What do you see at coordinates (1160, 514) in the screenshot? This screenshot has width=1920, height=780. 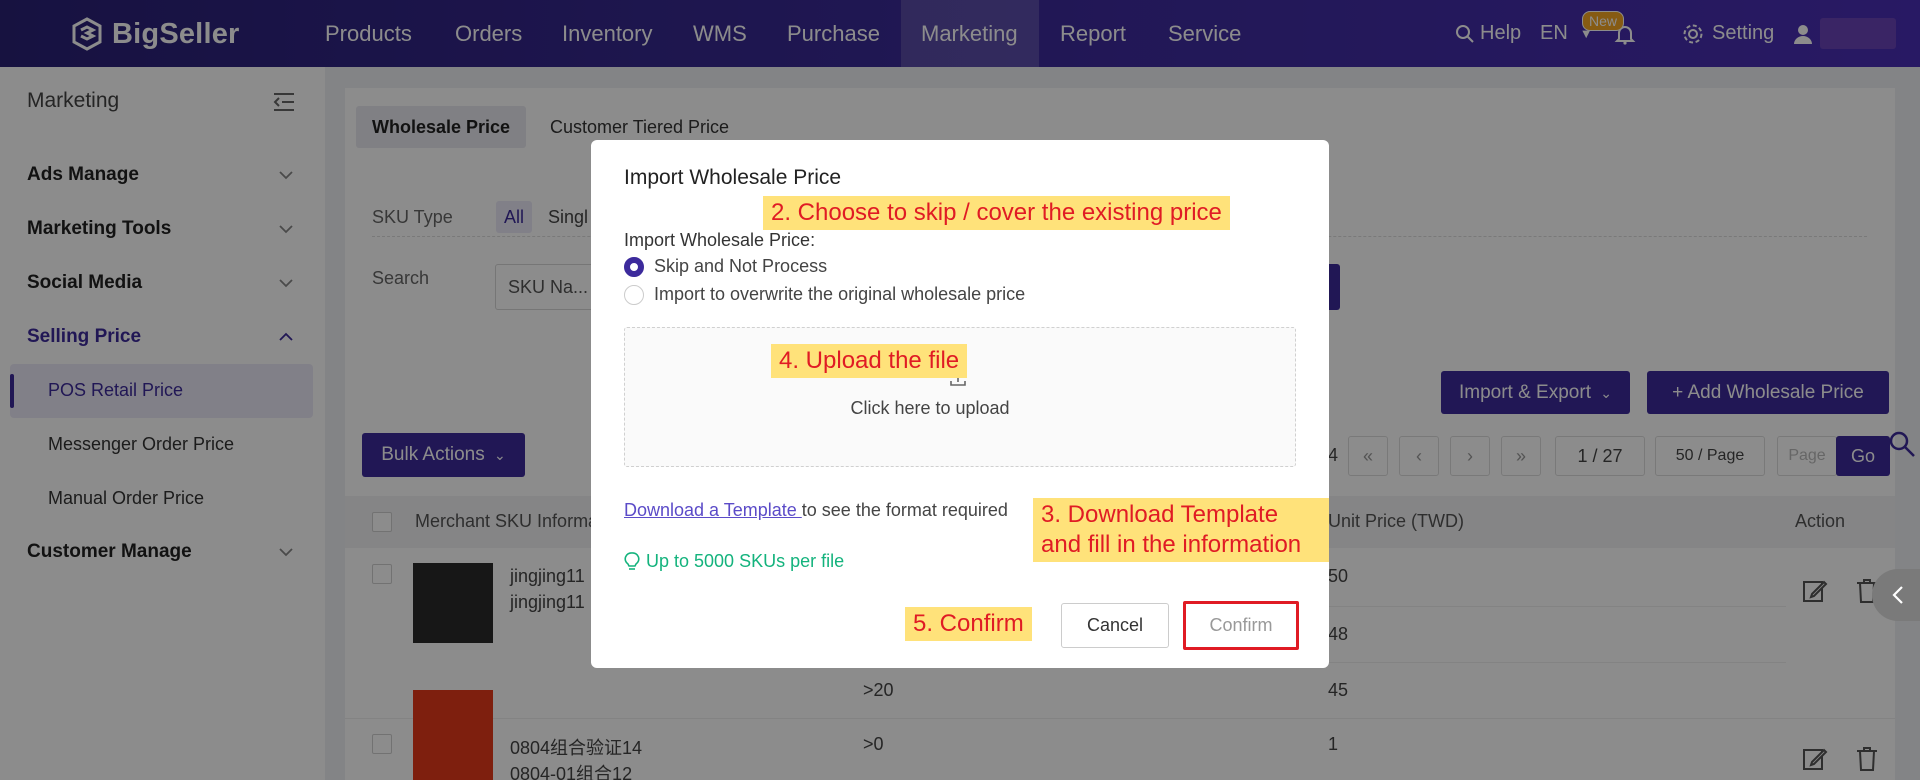 I see `annotation-step-3-line1: 3. Download Template` at bounding box center [1160, 514].